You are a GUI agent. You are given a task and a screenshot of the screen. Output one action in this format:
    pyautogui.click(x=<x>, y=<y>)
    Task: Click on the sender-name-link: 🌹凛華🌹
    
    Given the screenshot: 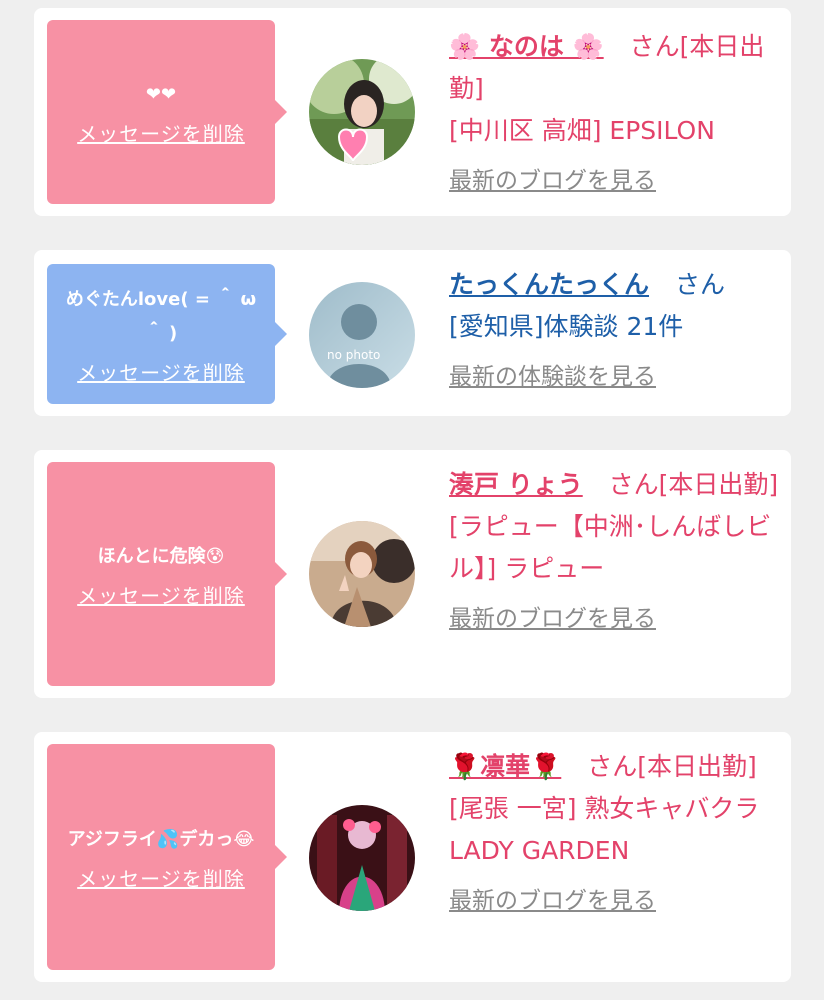 What is the action you would take?
    pyautogui.click(x=505, y=766)
    